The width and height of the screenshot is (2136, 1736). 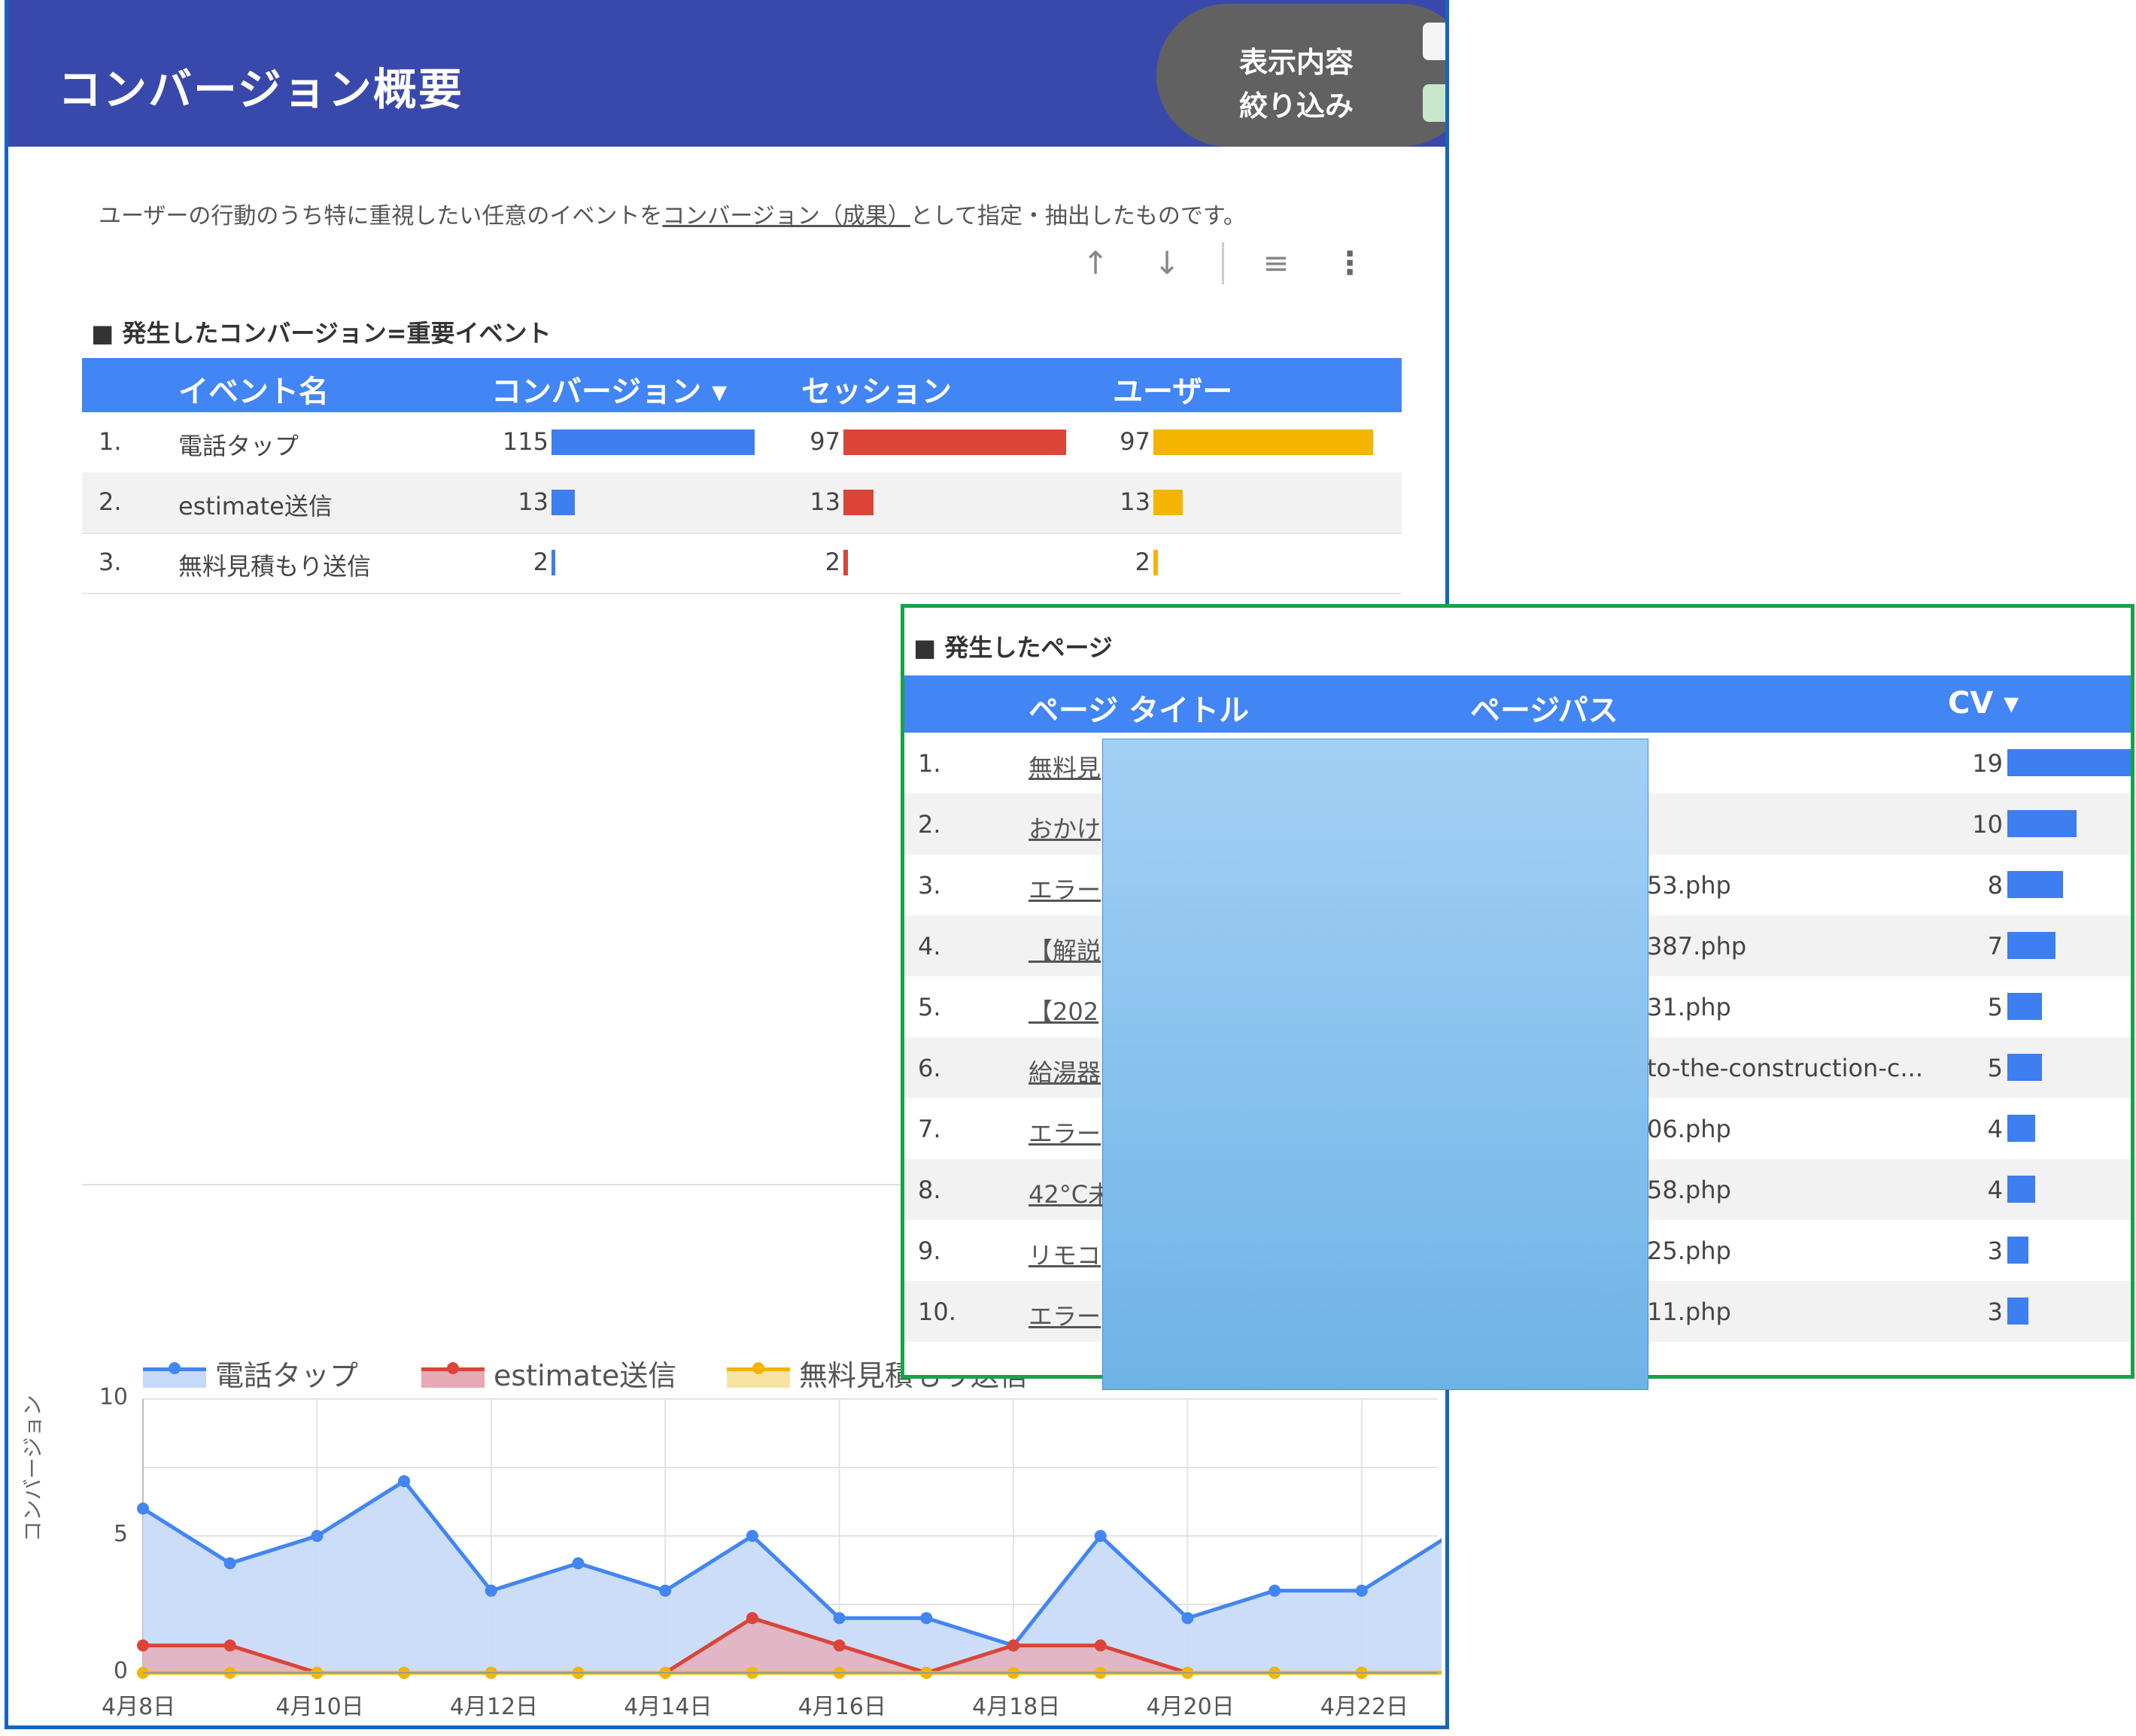 What do you see at coordinates (319, 1707) in the screenshot?
I see `x-tick-label: 4月10日` at bounding box center [319, 1707].